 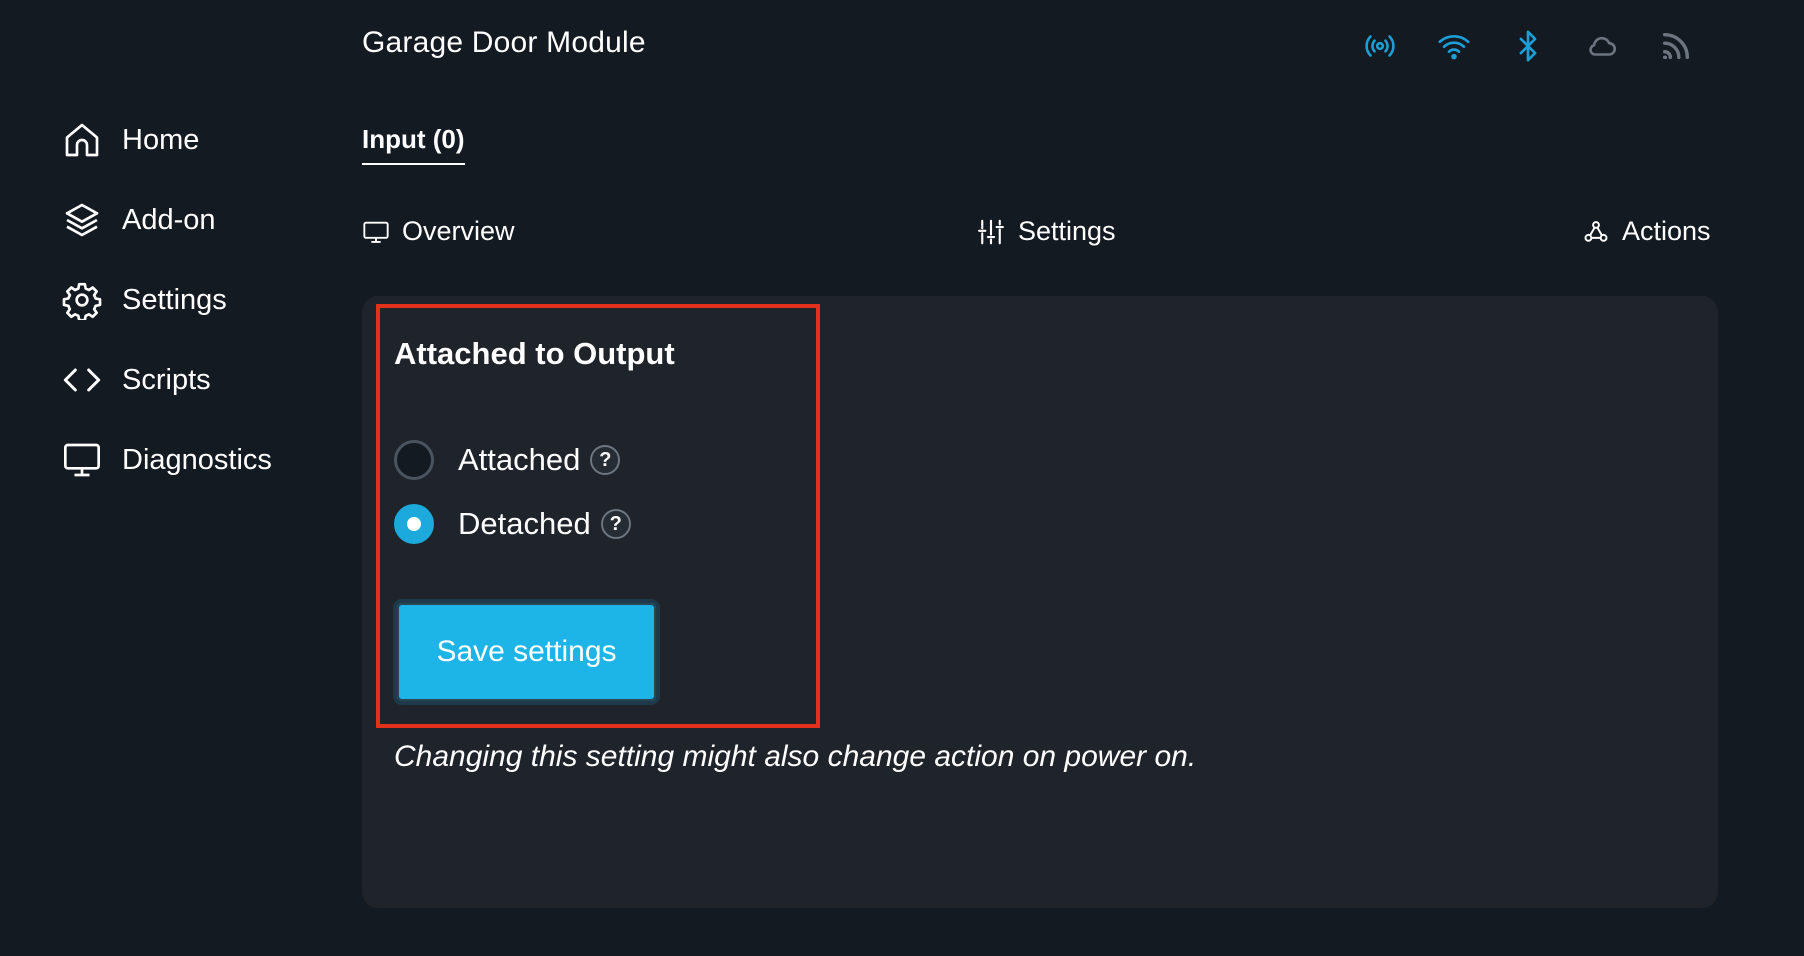 I want to click on broadcast-icon, so click(x=1380, y=46).